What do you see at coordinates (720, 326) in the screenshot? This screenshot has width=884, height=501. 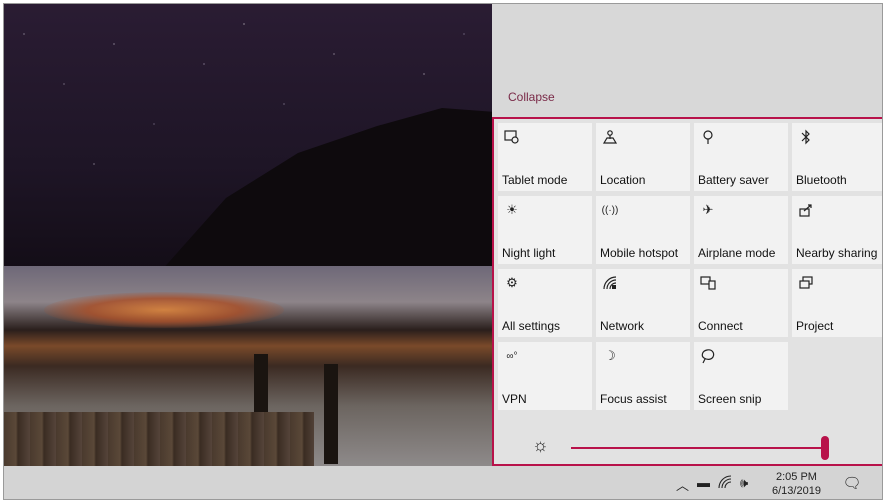 I see `tile-label: Connect` at bounding box center [720, 326].